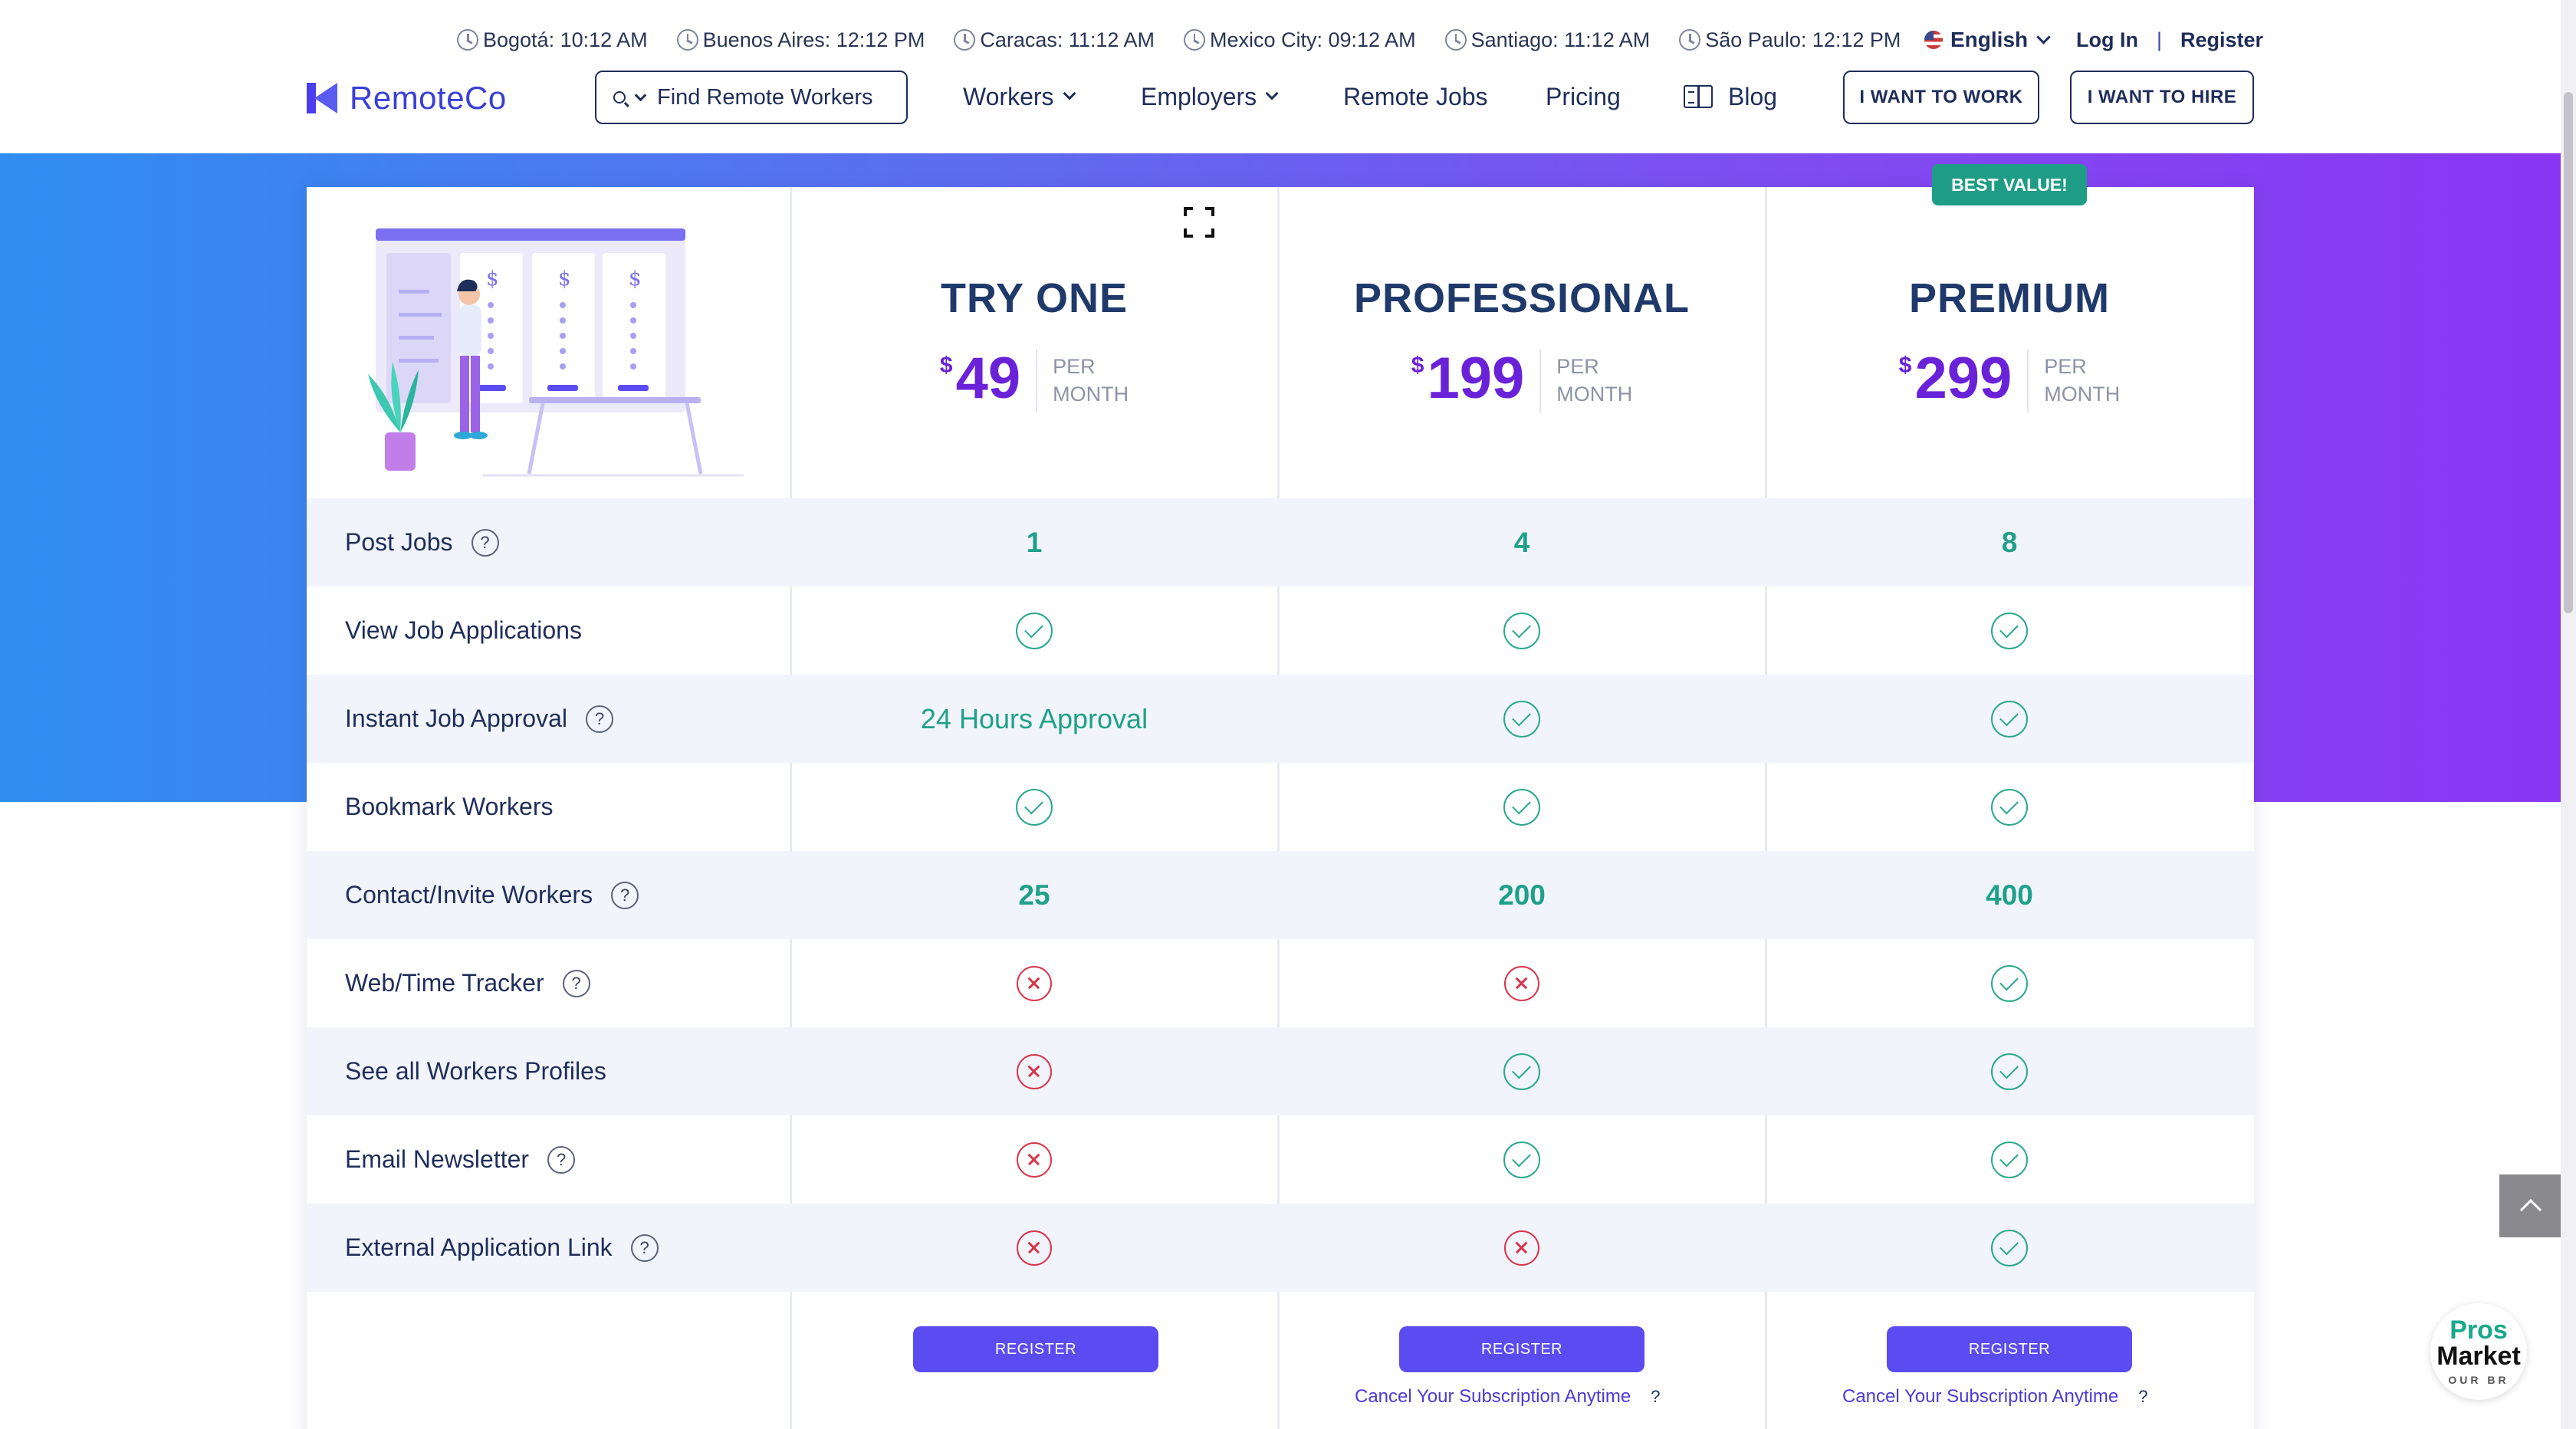 Image resolution: width=2576 pixels, height=1429 pixels. I want to click on plan-price: $ 299 PER MONTH, so click(2009, 381).